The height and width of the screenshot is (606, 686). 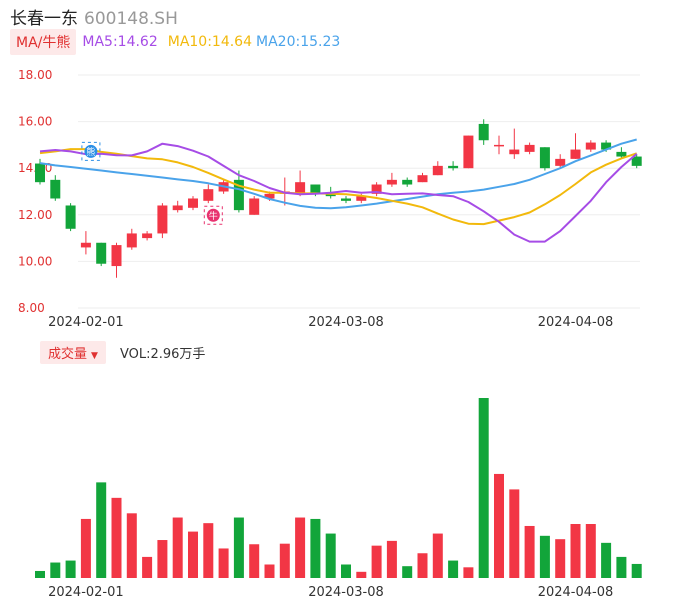 I want to click on y-tick-label: 8.00, so click(x=31, y=308).